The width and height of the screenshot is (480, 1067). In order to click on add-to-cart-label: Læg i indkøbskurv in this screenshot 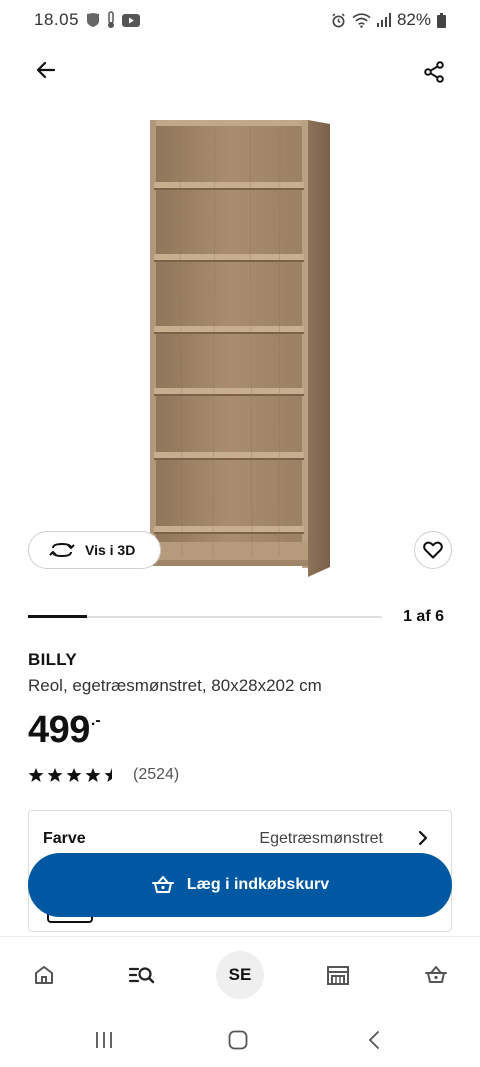, I will do `click(258, 884)`.